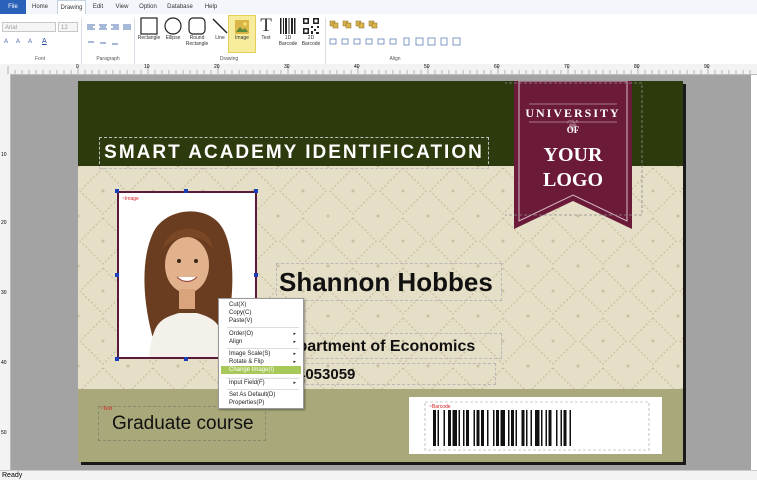 The width and height of the screenshot is (757, 481). I want to click on image-tool-button: Image, so click(242, 34).